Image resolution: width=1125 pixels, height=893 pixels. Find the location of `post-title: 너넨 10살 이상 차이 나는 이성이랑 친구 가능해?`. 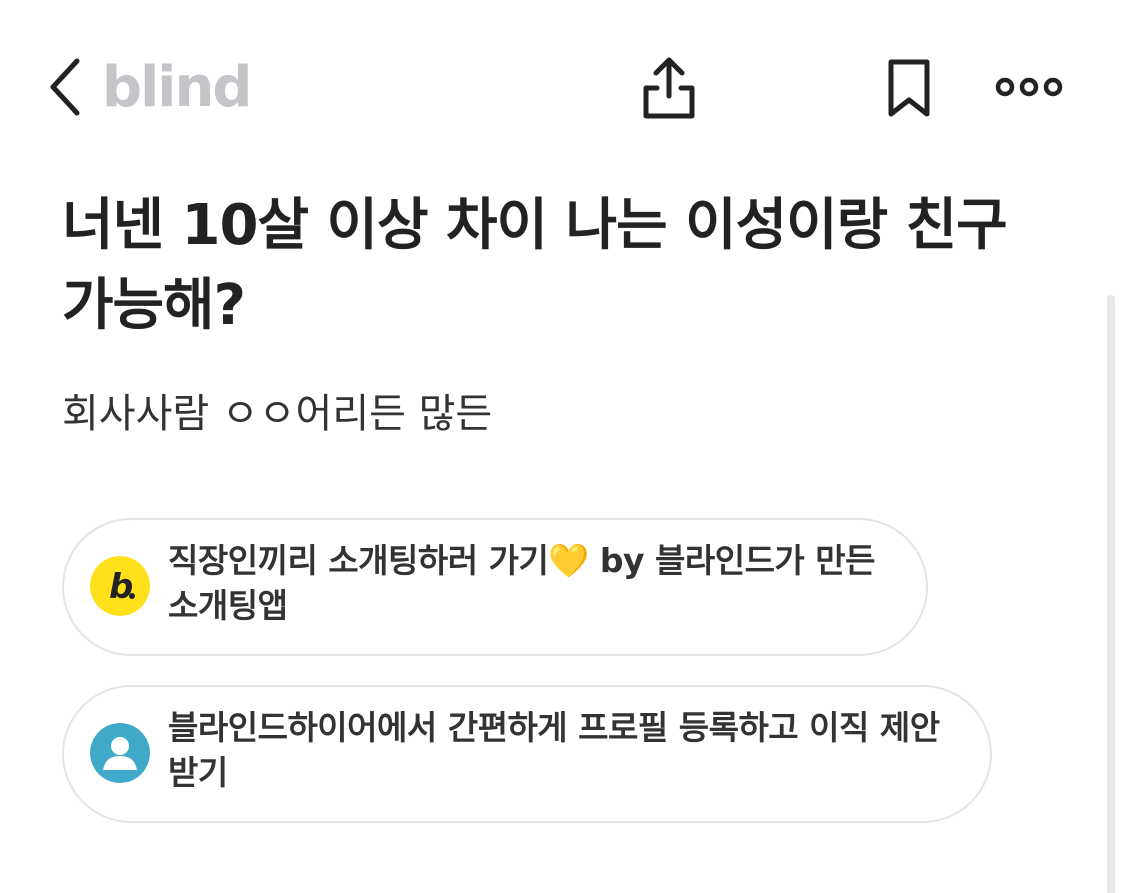

post-title: 너넨 10살 이상 차이 나는 이성이랑 친구 가능해? is located at coordinates (535, 265).